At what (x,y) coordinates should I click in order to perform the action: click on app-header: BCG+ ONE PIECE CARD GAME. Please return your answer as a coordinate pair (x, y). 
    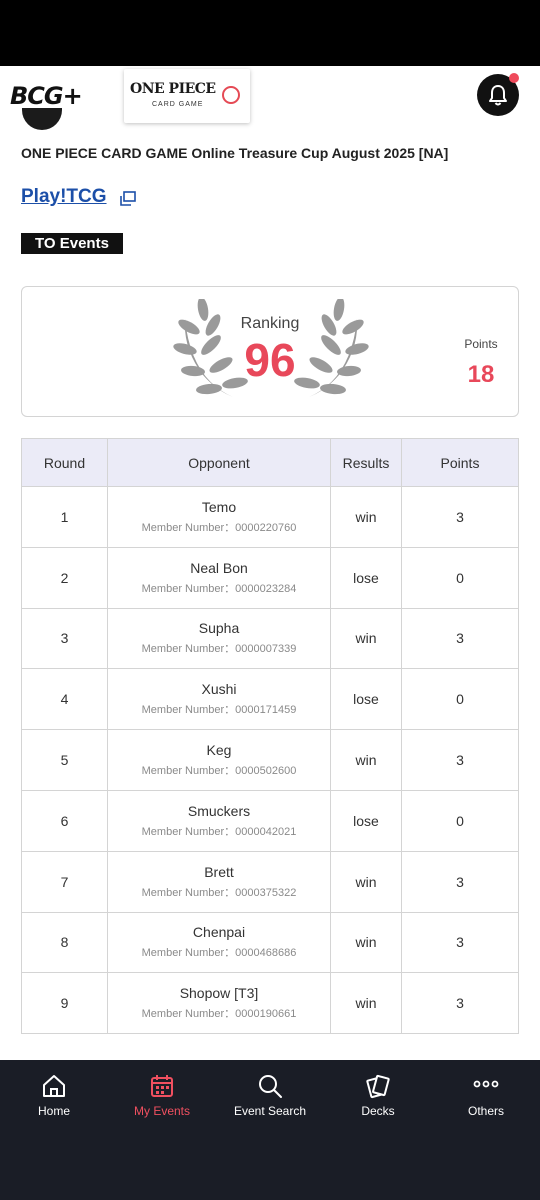
    Looking at the image, I should click on (270, 95).